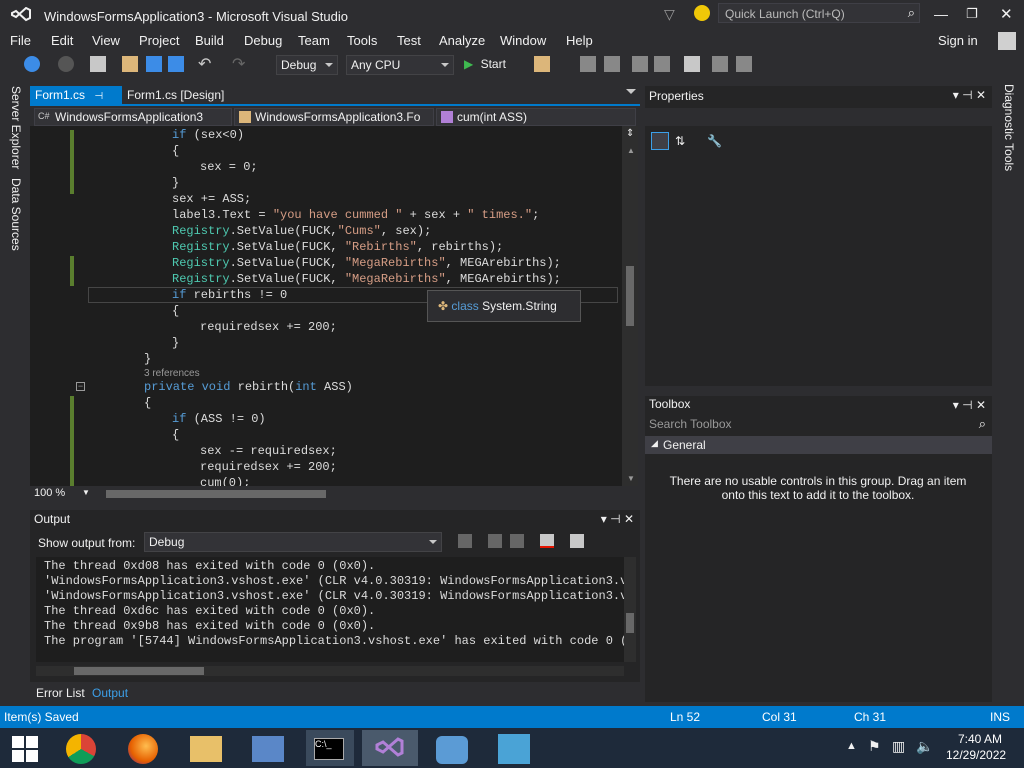 Image resolution: width=1024 pixels, height=768 pixels. I want to click on class-dropdown: WindowsFormsApplication3.Fo, so click(334, 117).